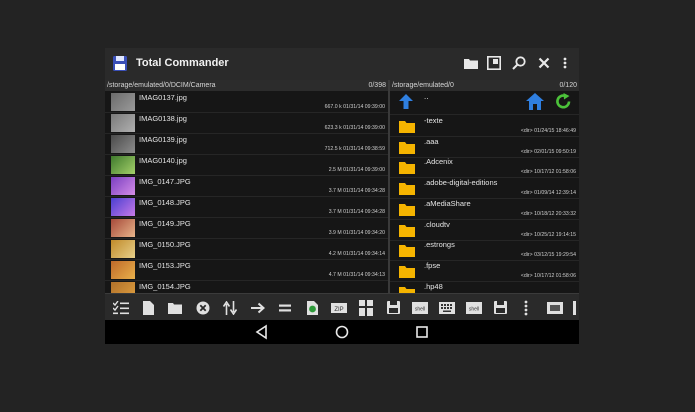 This screenshot has height=412, width=695. I want to click on file-size: 667.0 k, so click(333, 107).